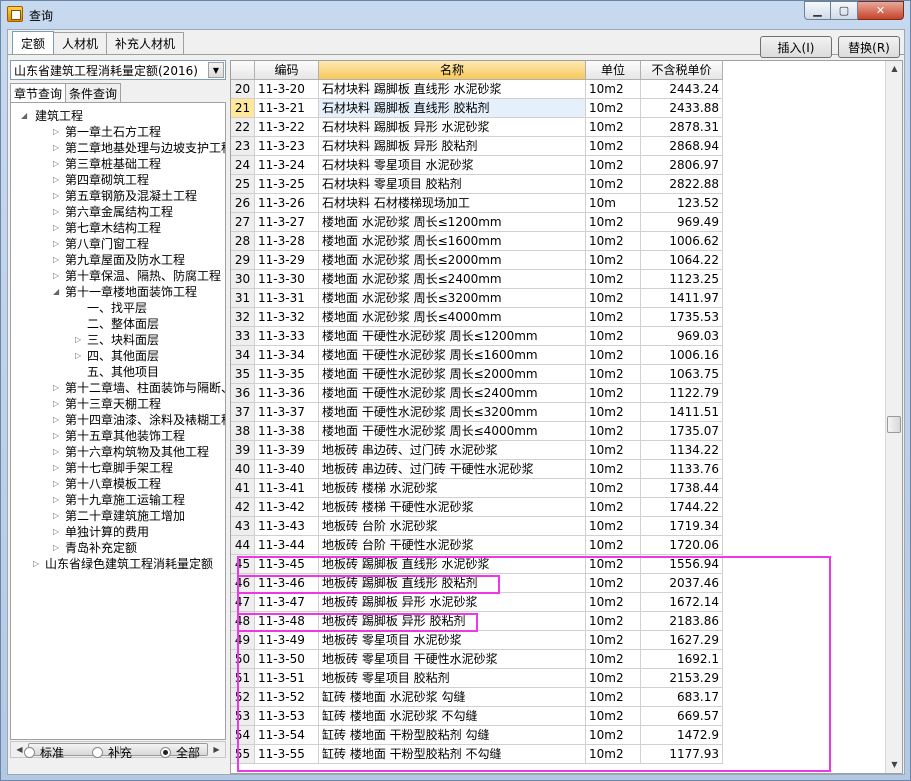  I want to click on row-number-cell: 32, so click(243, 317).